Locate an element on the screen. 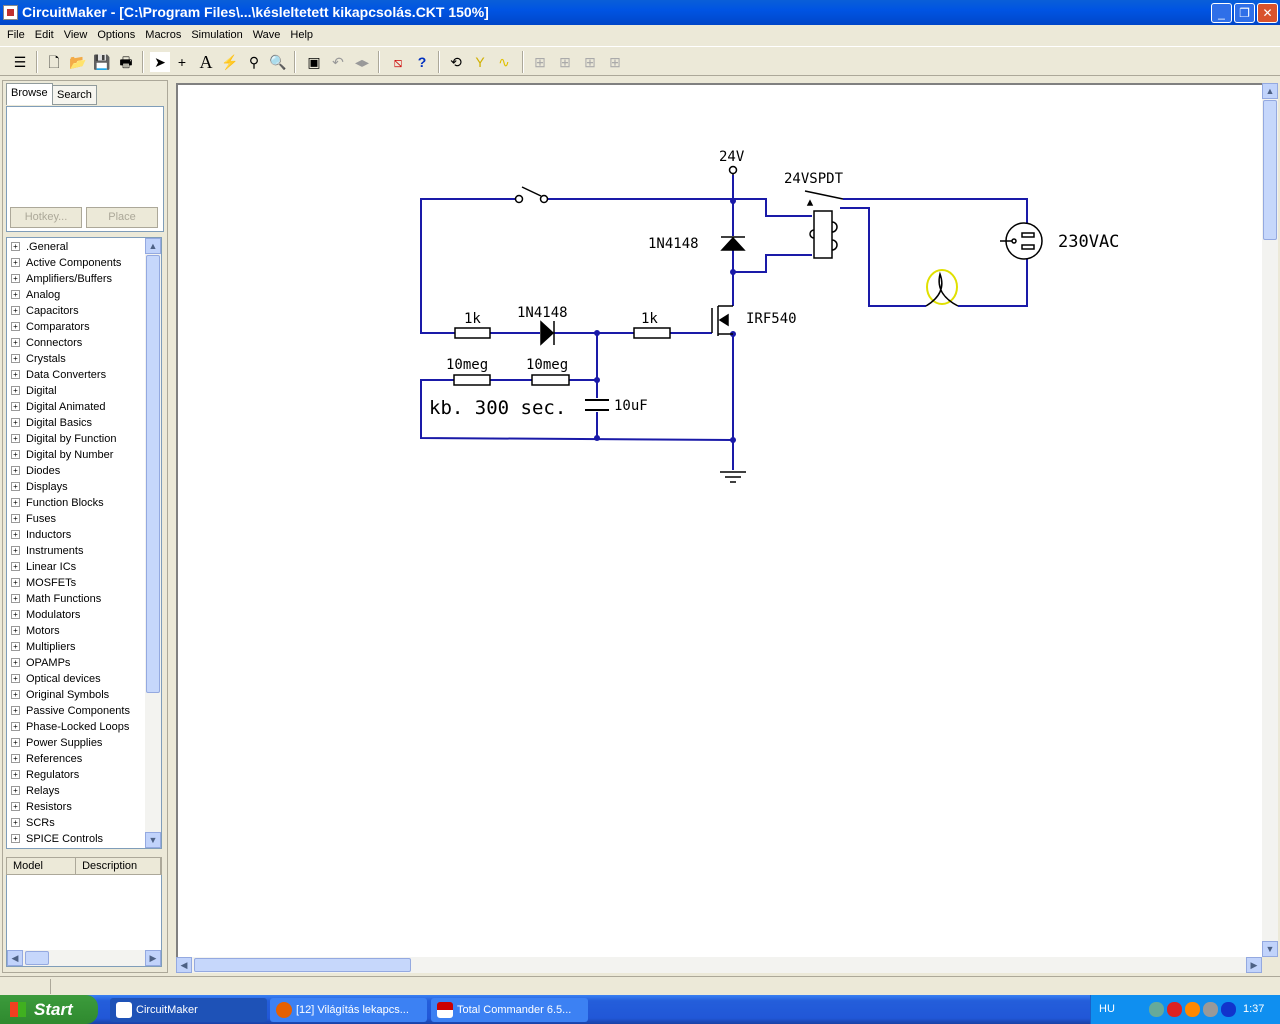 Image resolution: width=1280 pixels, height=1024 pixels. text-icon: A is located at coordinates (206, 62).